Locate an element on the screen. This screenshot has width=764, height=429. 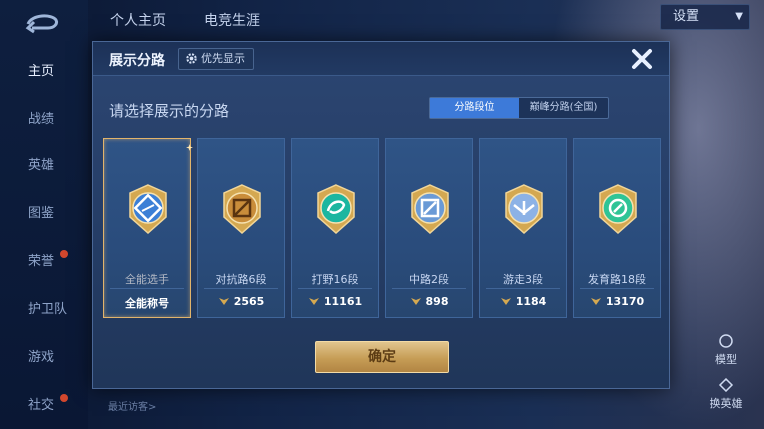
sidebar-item-1: 战绩 is located at coordinates (44, 120).